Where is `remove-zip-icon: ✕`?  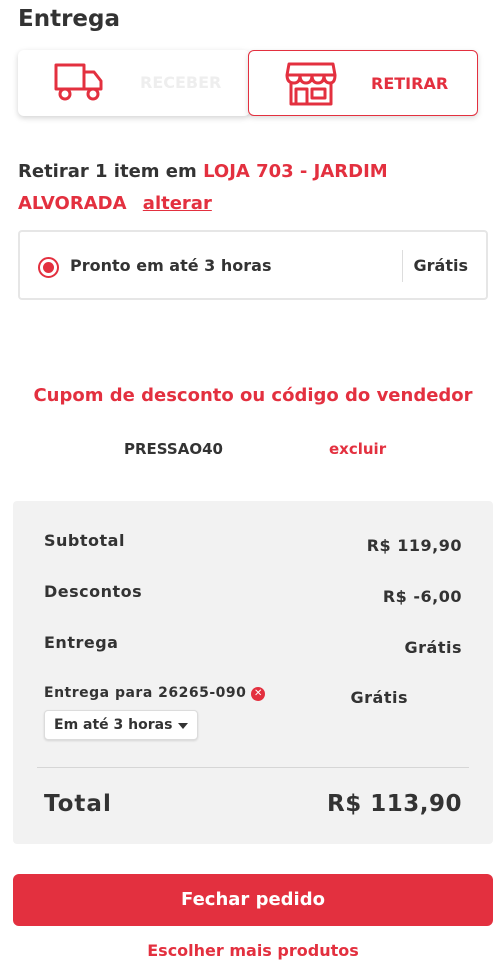 remove-zip-icon: ✕ is located at coordinates (258, 694).